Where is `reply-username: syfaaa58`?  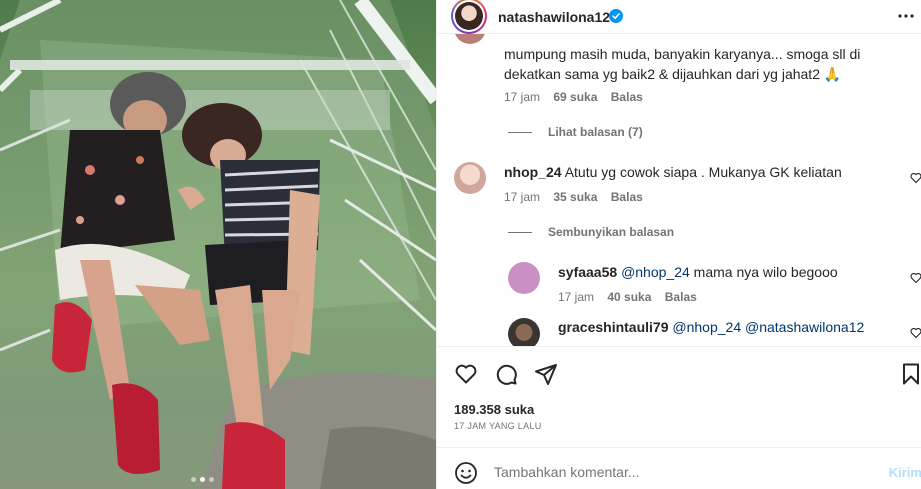 reply-username: syfaaa58 is located at coordinates (587, 272).